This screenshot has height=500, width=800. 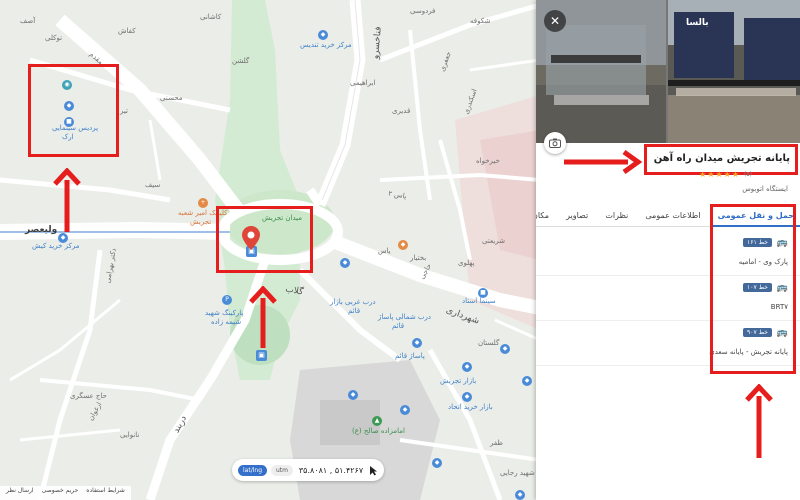 What do you see at coordinates (697, 23) in the screenshot?
I see `billboard-text: بالسا` at bounding box center [697, 23].